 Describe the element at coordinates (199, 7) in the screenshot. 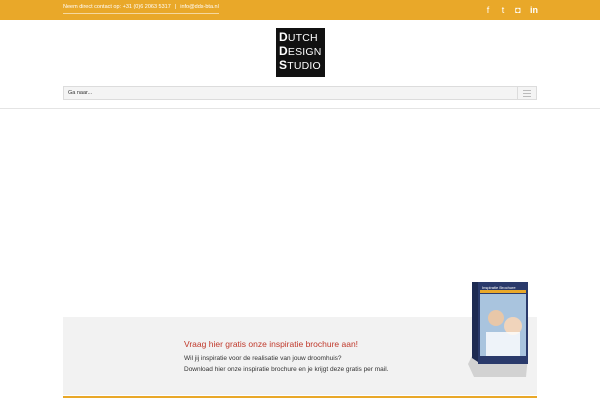

I see `contact-email-link: info@dds-bta.nl` at that location.